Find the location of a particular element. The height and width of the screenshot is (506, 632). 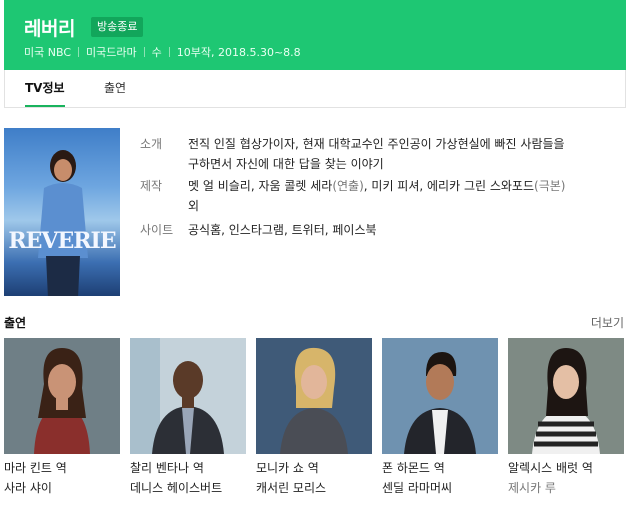

site-link-official: 공식홈 is located at coordinates (204, 230).